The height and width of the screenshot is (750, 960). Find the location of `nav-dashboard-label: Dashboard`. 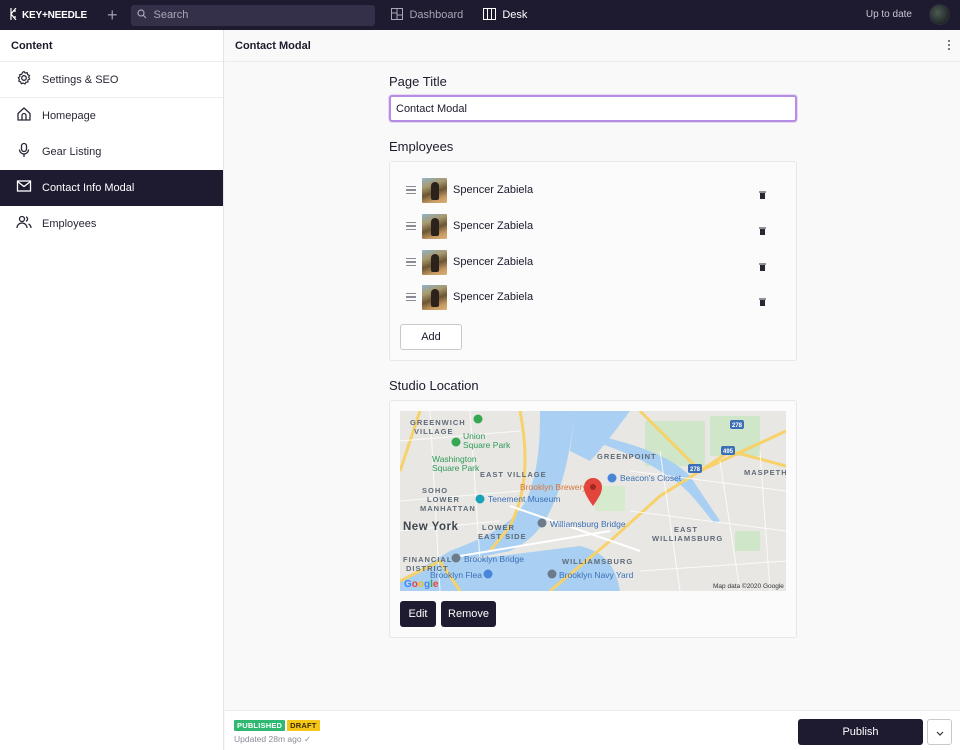

nav-dashboard-label: Dashboard is located at coordinates (436, 15).